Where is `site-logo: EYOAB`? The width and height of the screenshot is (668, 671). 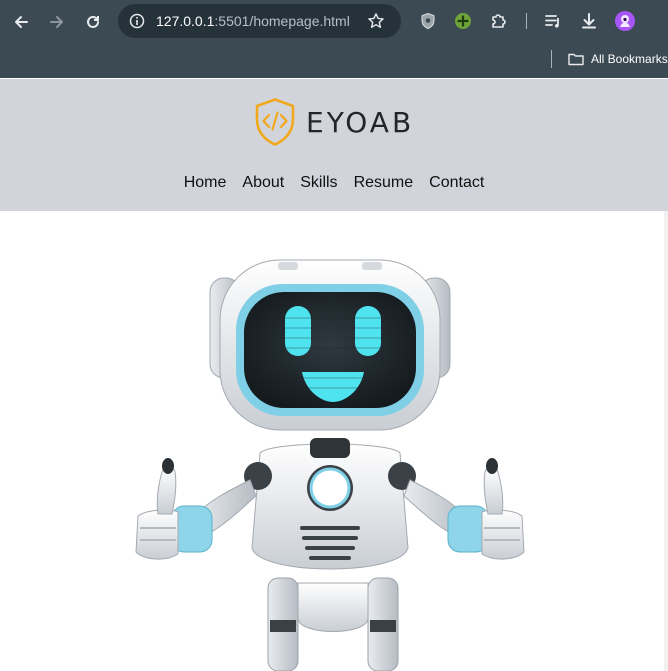 site-logo: EYOAB is located at coordinates (333, 122).